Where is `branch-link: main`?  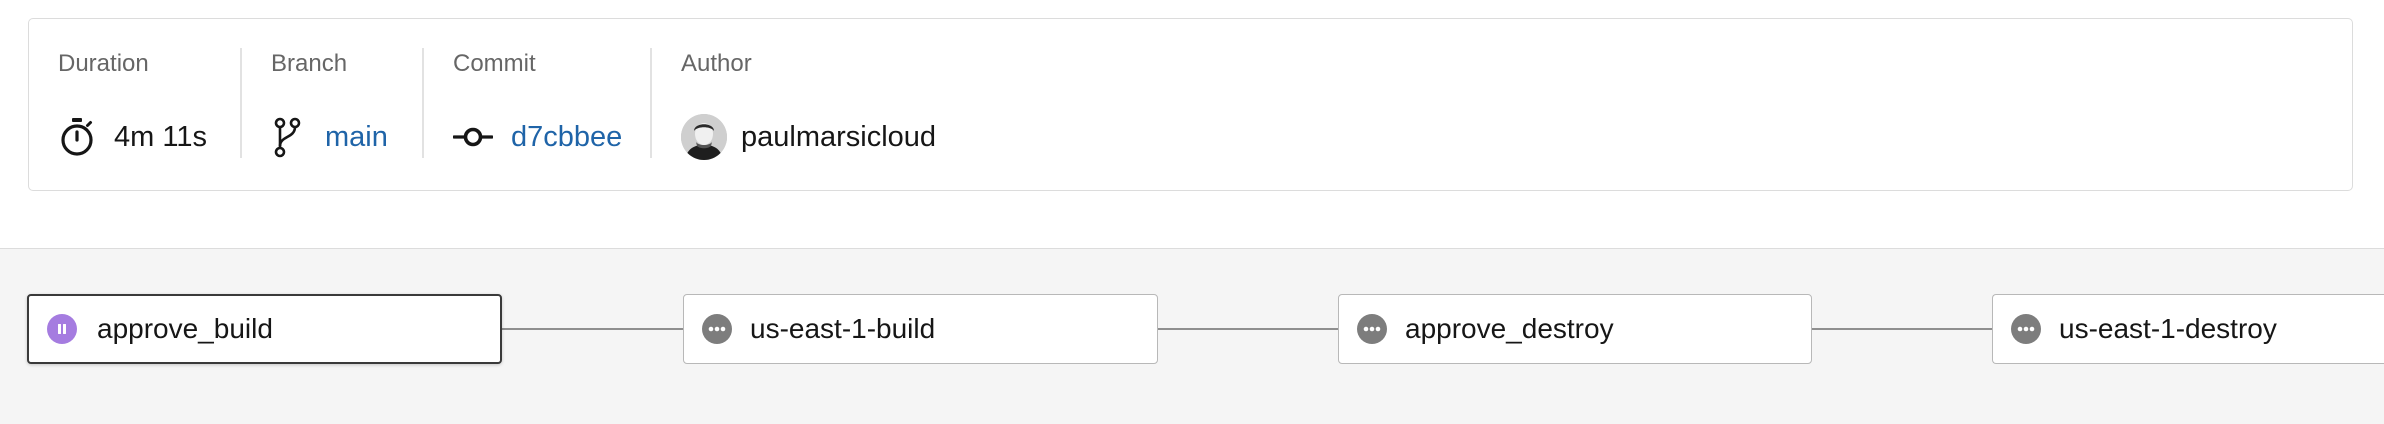
branch-link: main is located at coordinates (356, 137).